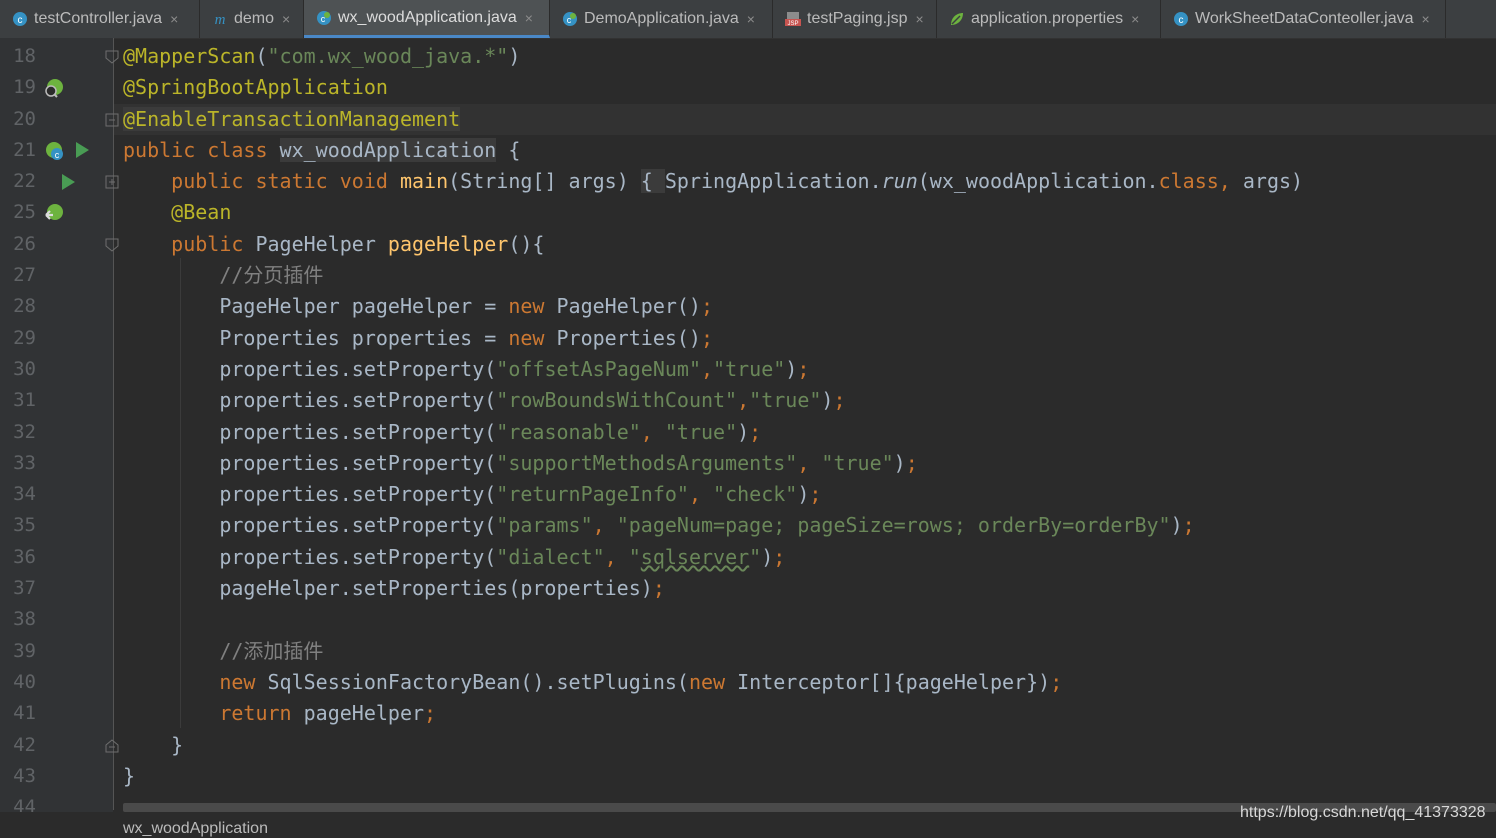 The width and height of the screenshot is (1496, 838). Describe the element at coordinates (201, 149) in the screenshot. I see `keyword: public class` at that location.